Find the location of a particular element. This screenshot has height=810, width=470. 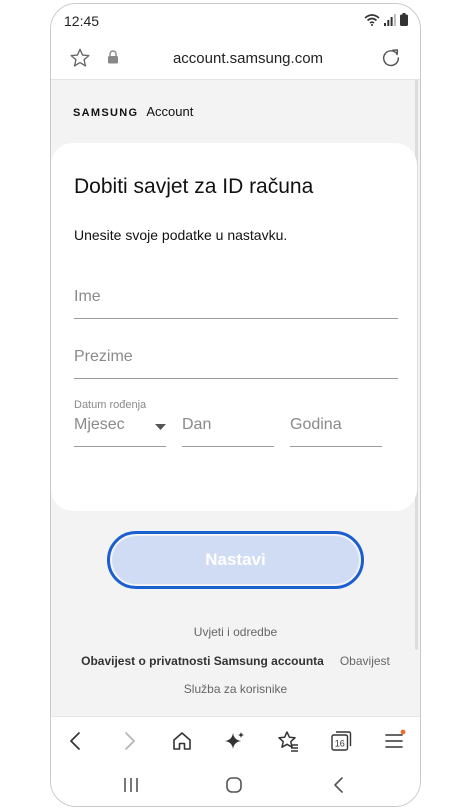

footer-links-row-3: Služba za korisnike is located at coordinates (235, 689).